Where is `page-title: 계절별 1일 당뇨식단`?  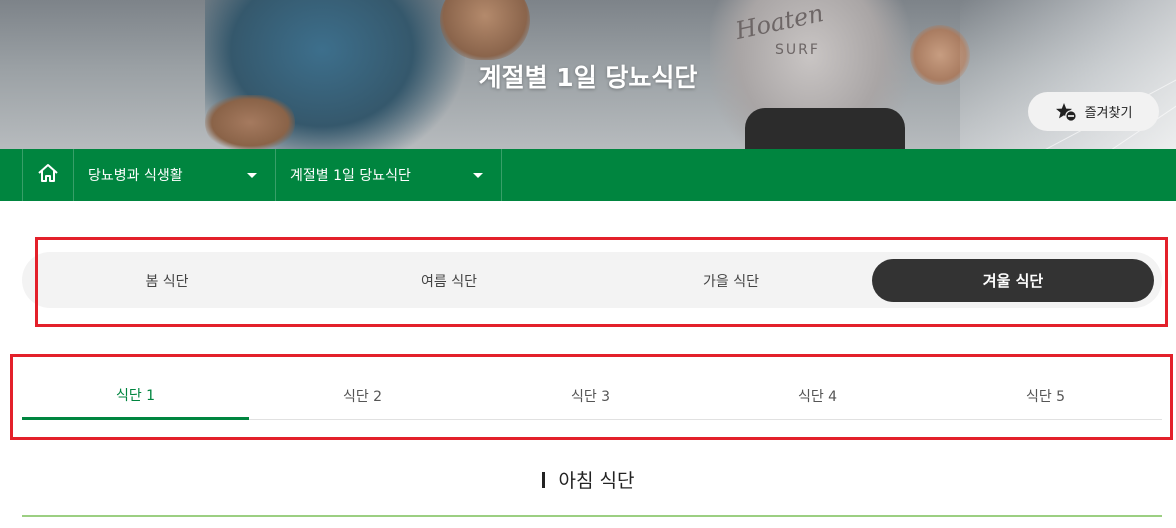
page-title: 계절별 1일 당뇨식단 is located at coordinates (588, 77).